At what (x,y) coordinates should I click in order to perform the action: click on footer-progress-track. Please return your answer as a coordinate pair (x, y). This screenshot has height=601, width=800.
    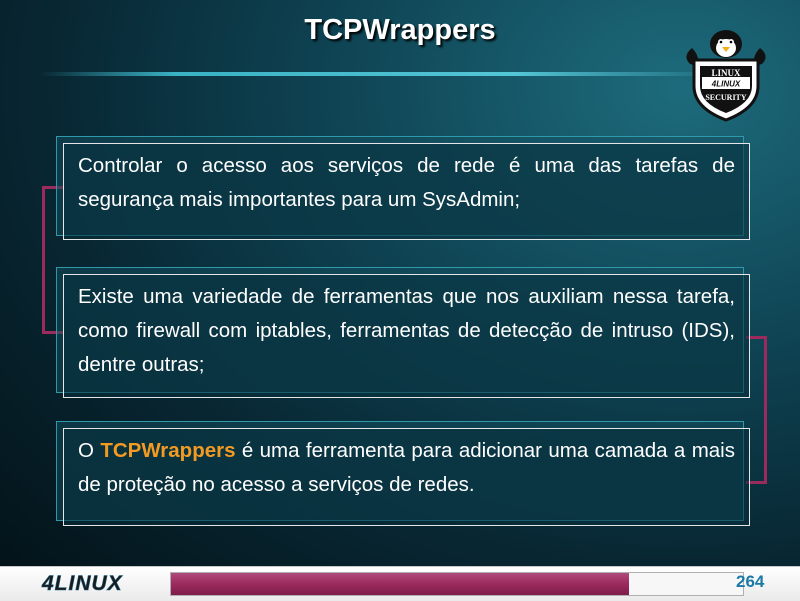
    Looking at the image, I should click on (457, 584).